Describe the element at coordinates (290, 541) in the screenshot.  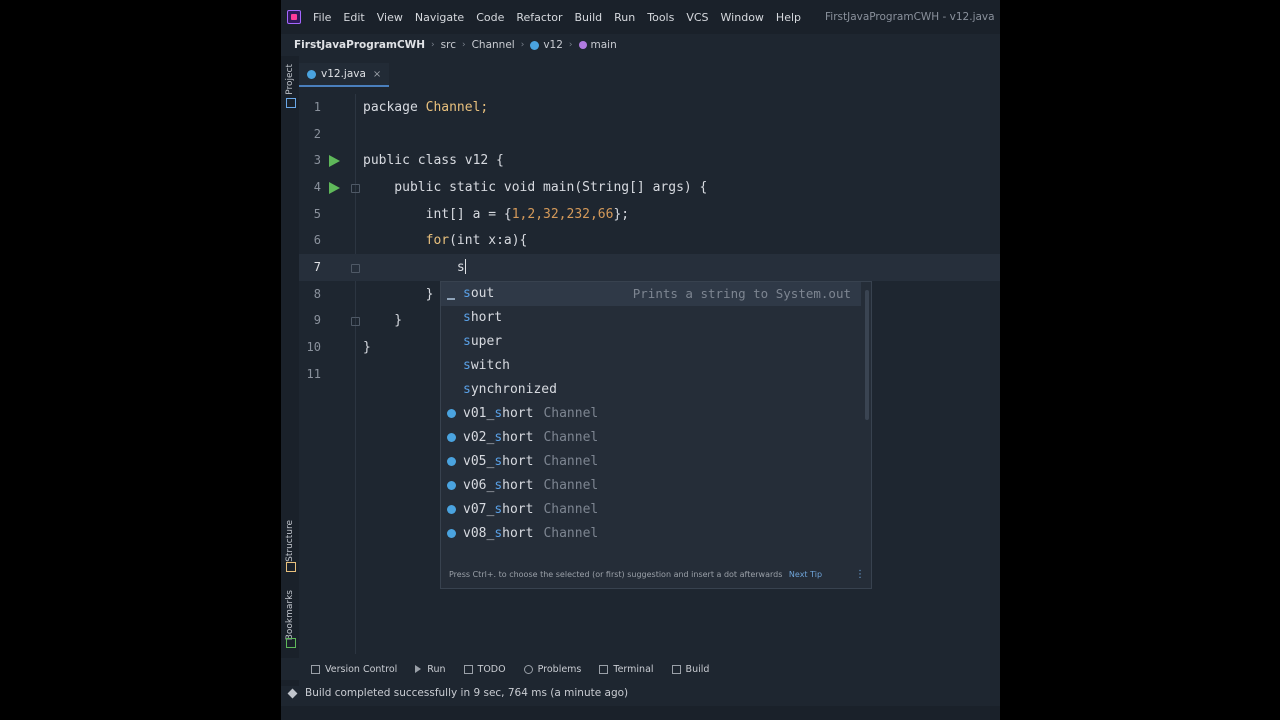
I see `structure-tool-button: Structure` at that location.